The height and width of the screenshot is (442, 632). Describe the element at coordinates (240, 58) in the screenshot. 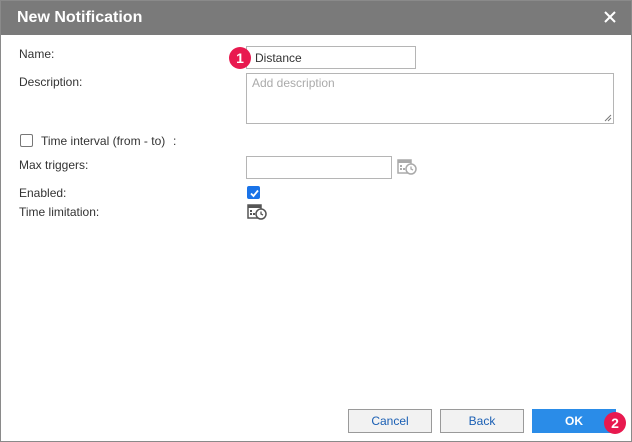

I see `step-badge-1: 1` at that location.